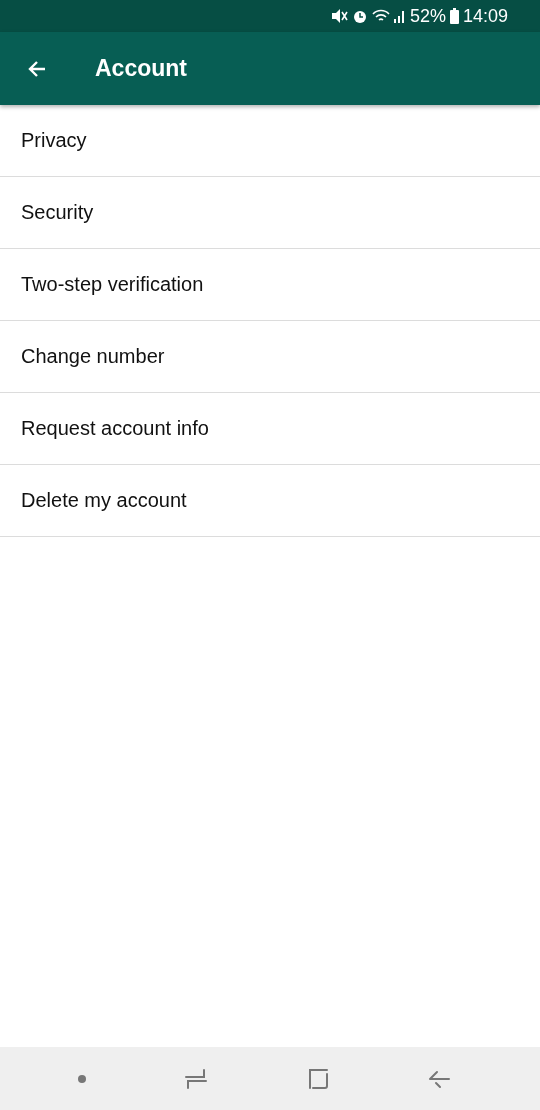 The image size is (540, 1110). What do you see at coordinates (380, 16) in the screenshot?
I see `wifi-icon` at bounding box center [380, 16].